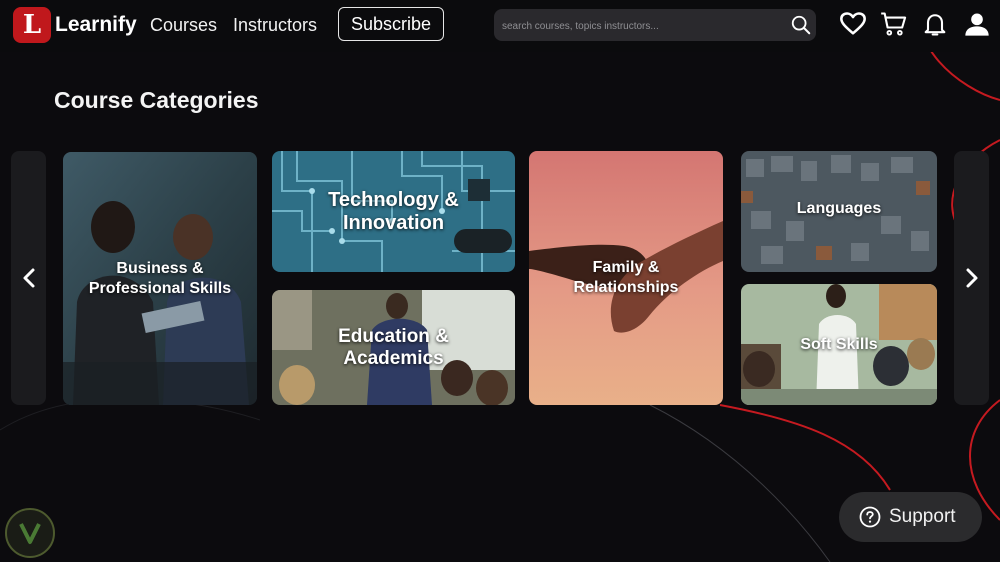 Image resolution: width=1000 pixels, height=562 pixels. I want to click on search-bar, so click(655, 26).